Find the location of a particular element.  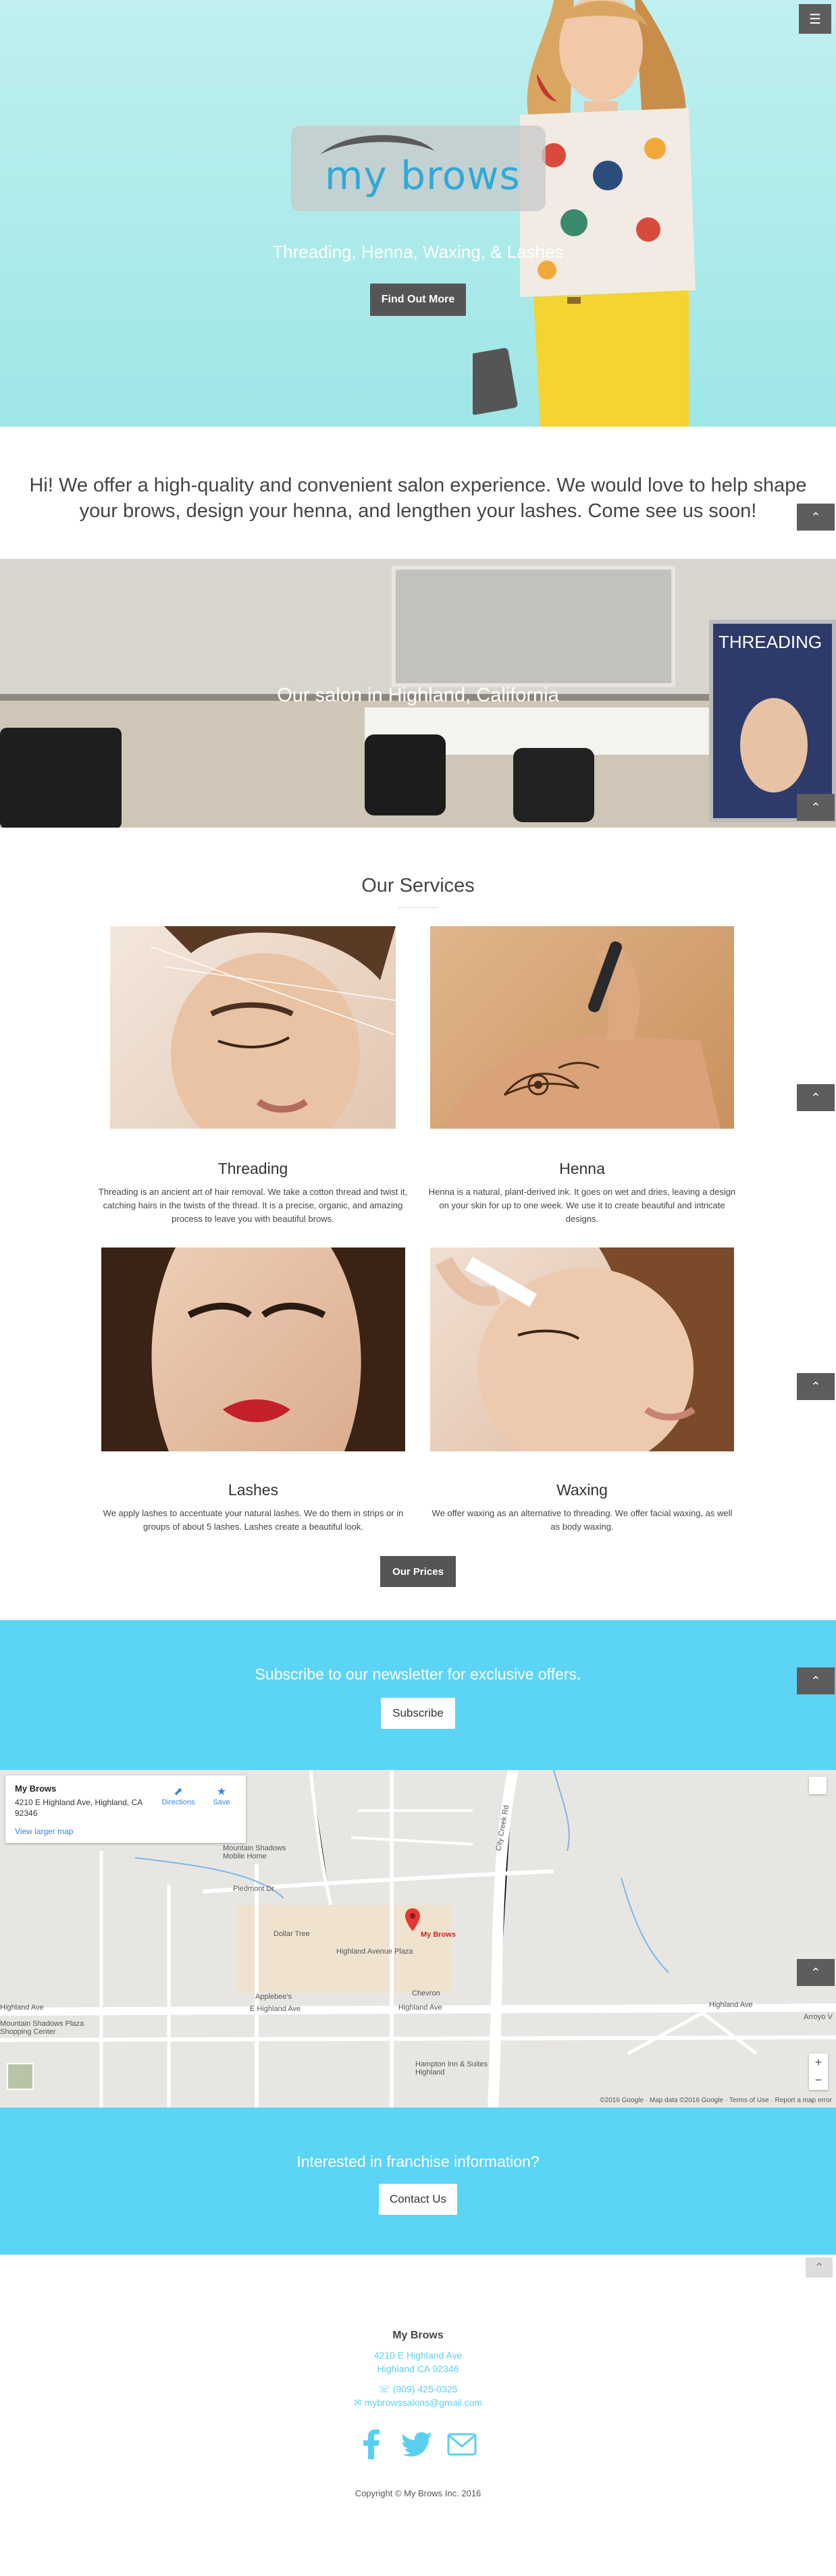

our-prices-button: Our Prices is located at coordinates (418, 1571).